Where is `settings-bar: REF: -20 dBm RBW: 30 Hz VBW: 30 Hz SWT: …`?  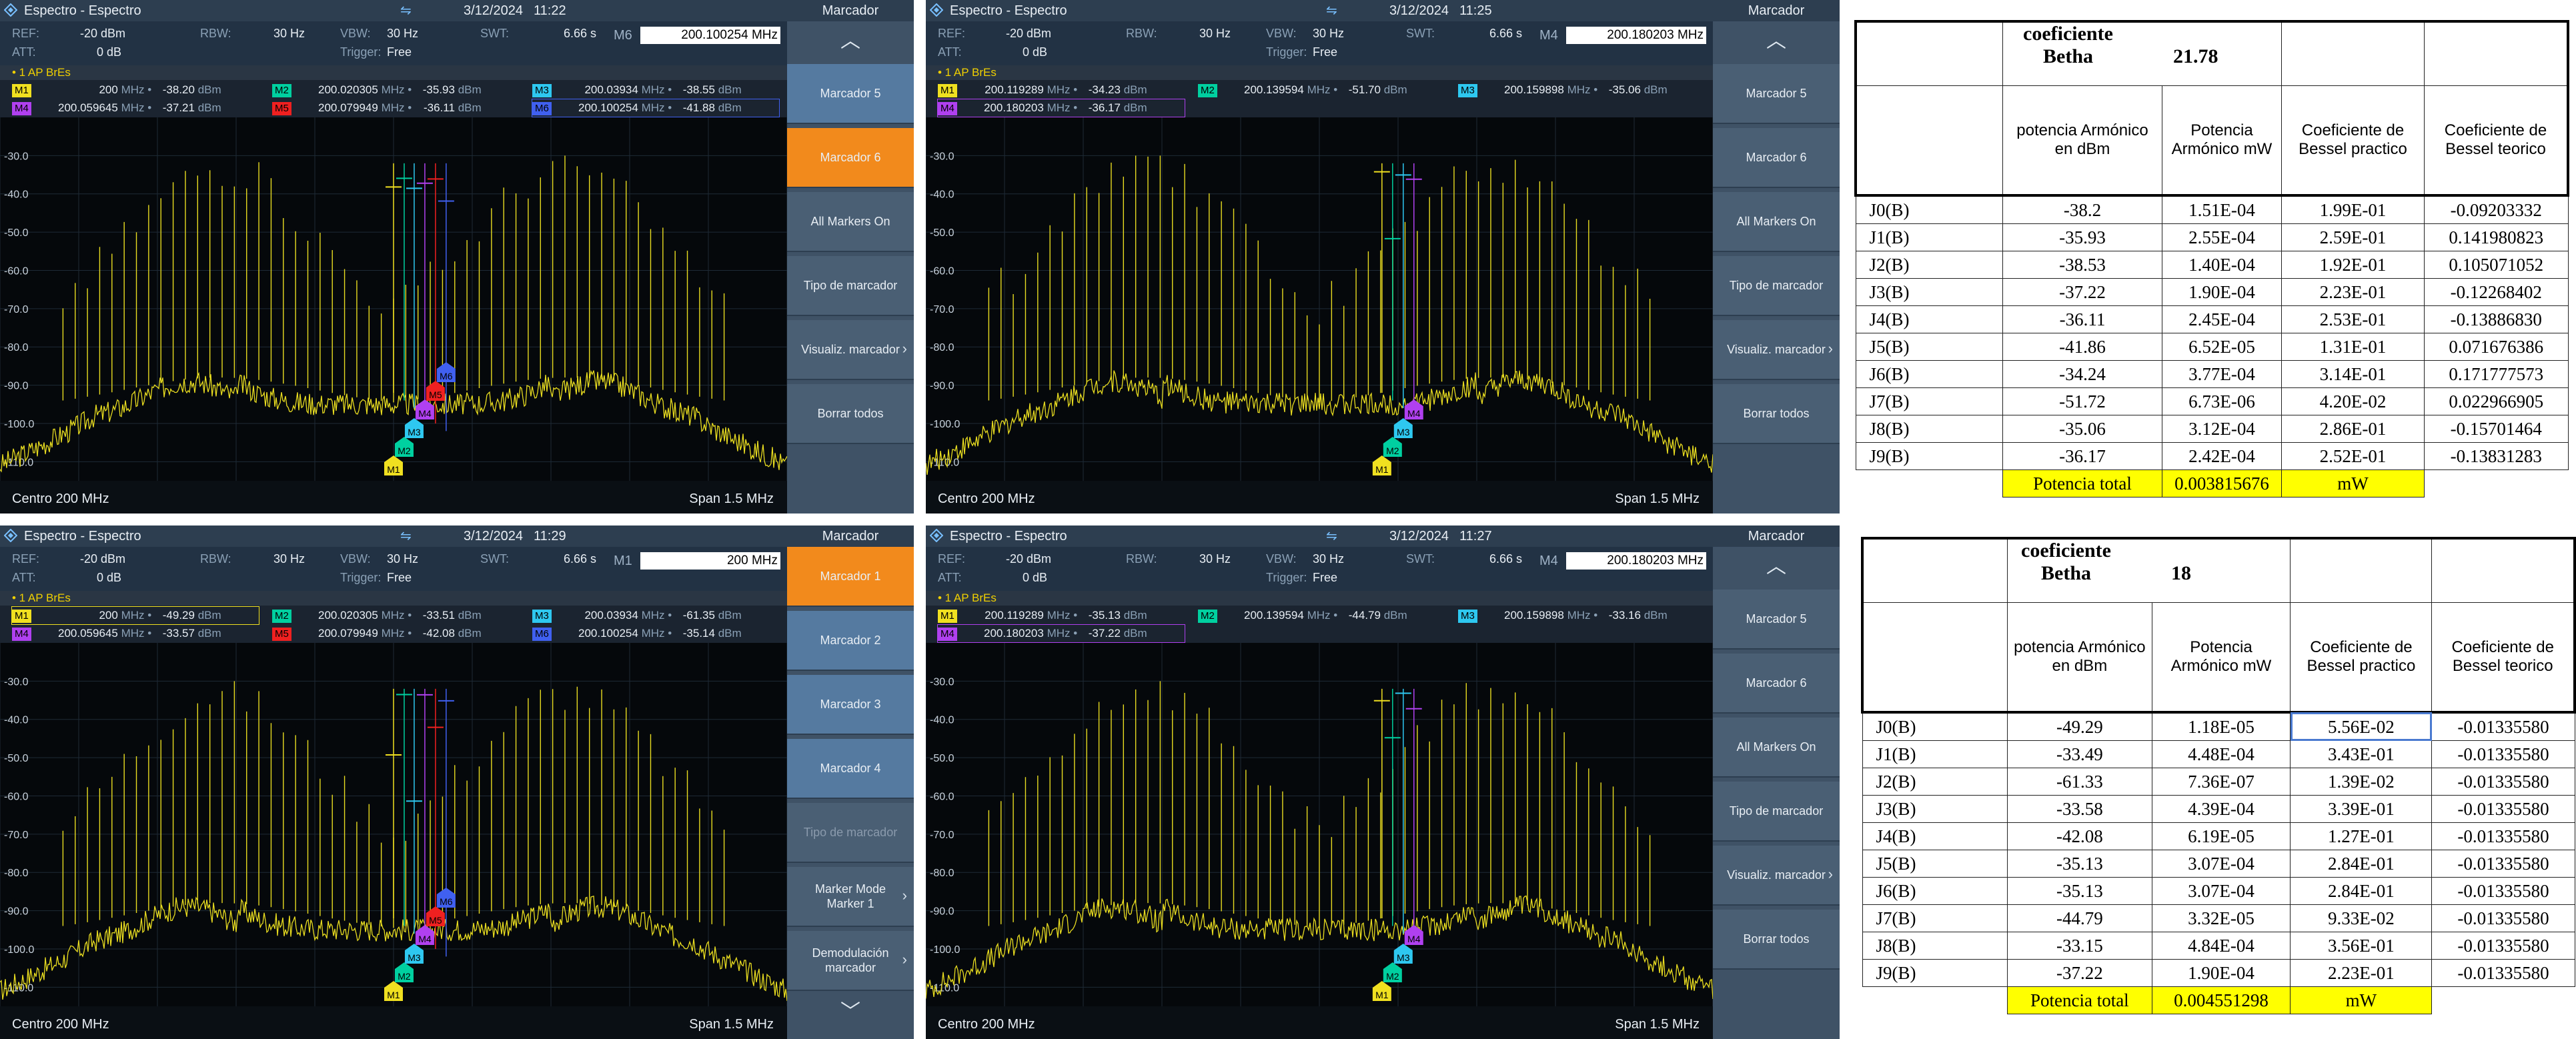
settings-bar: REF: -20 dBm RBW: 30 Hz VBW: 30 Hz SWT: … is located at coordinates (1320, 569).